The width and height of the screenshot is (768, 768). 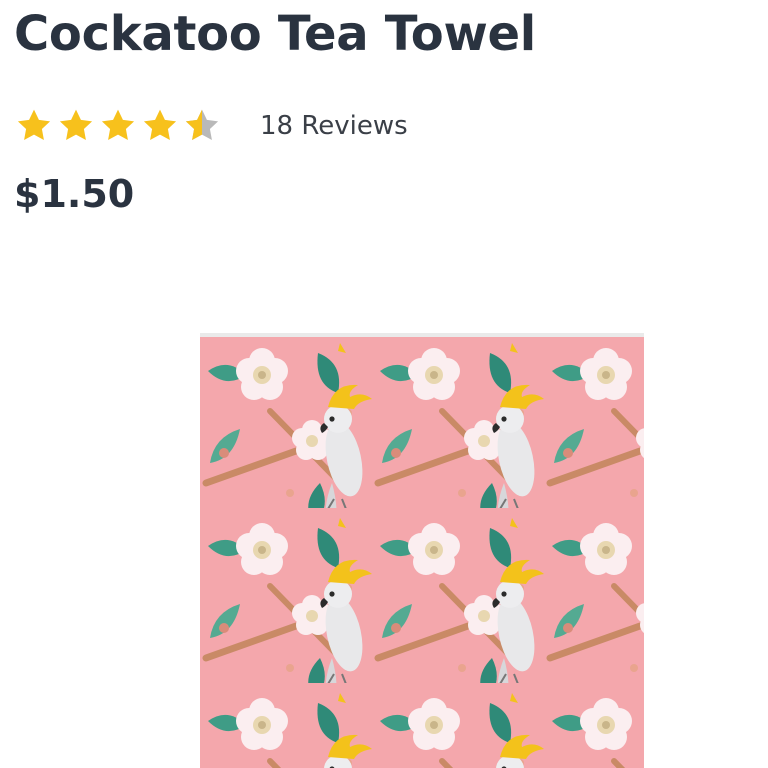 I want to click on star-rating, so click(x=118, y=126).